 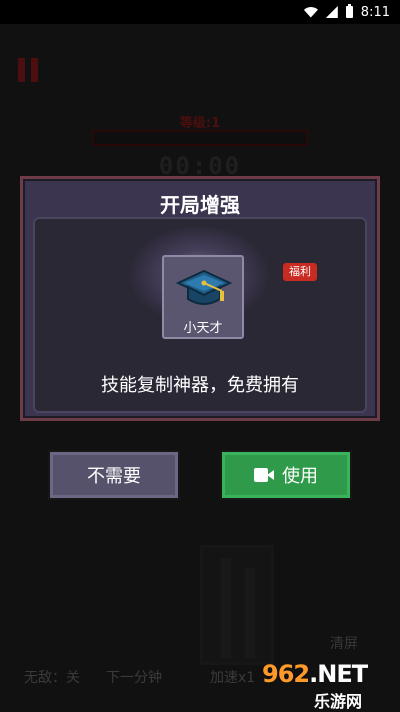 What do you see at coordinates (200, 12) in the screenshot?
I see `status-bar: 8:11` at bounding box center [200, 12].